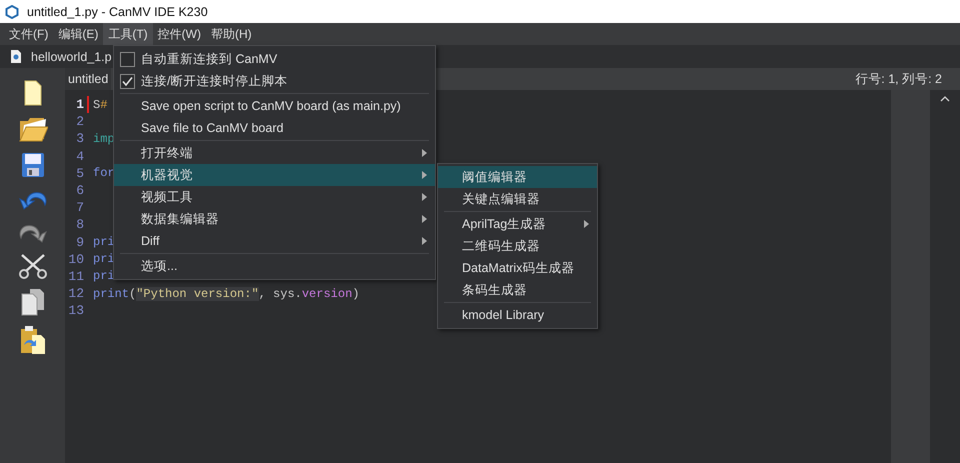 The height and width of the screenshot is (463, 960). What do you see at coordinates (274, 197) in the screenshot?
I see `menu-item: 视频工具` at bounding box center [274, 197].